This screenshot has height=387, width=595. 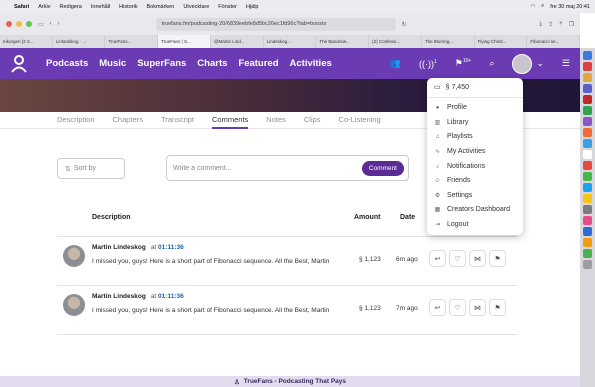 I want to click on nav-charts: Charts, so click(x=212, y=63).